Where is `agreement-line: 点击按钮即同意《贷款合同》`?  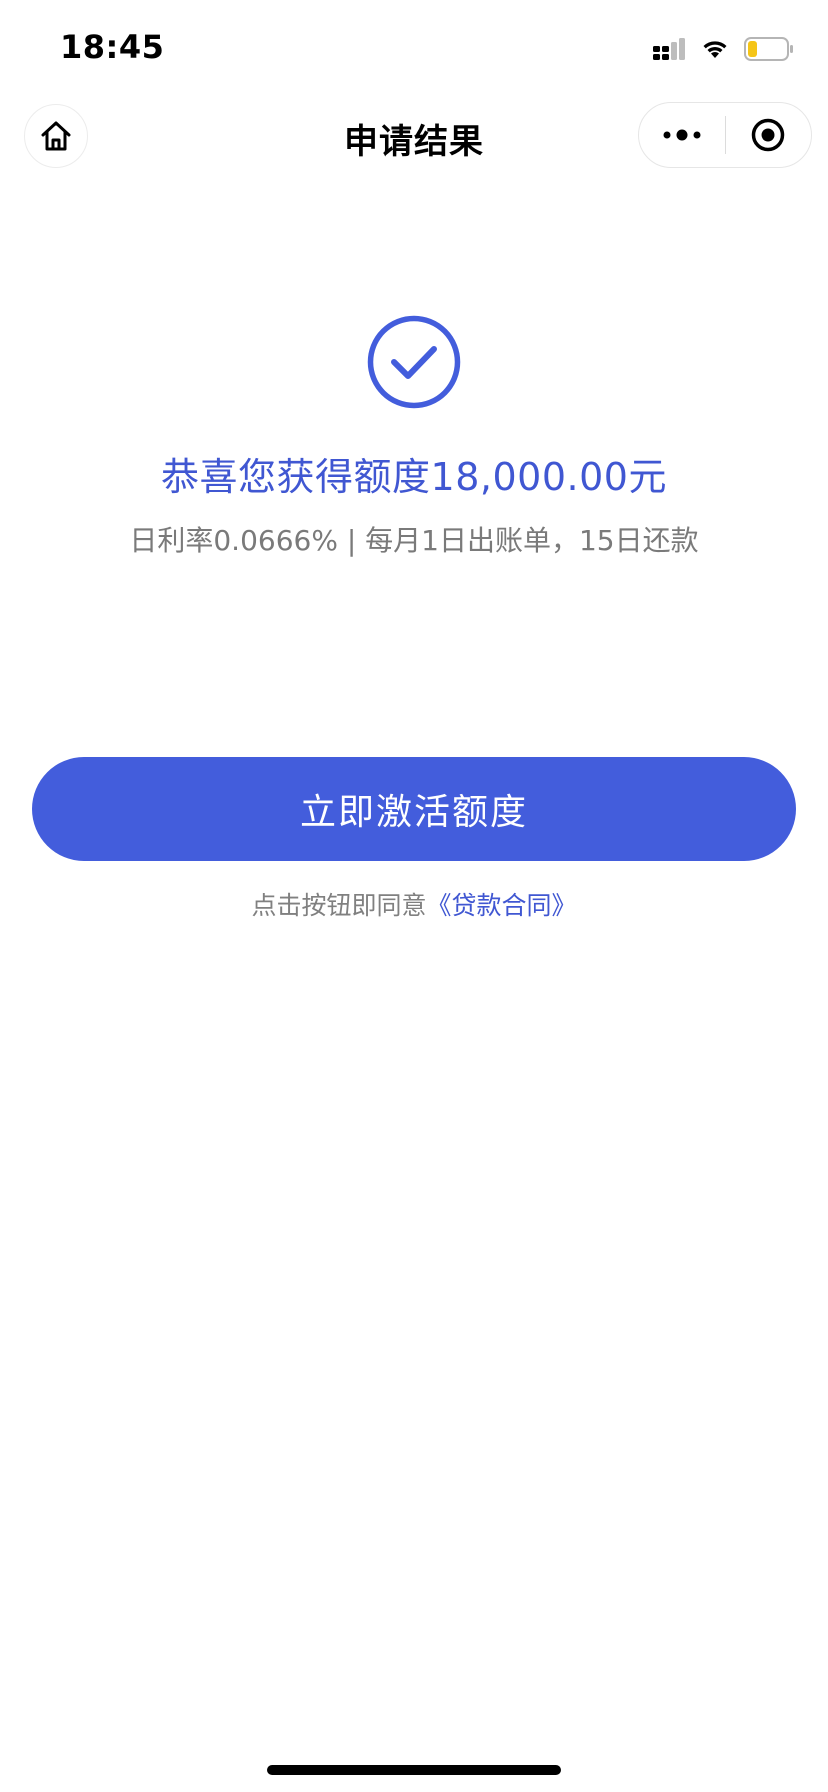 agreement-line: 点击按钮即同意《贷款合同》 is located at coordinates (414, 904).